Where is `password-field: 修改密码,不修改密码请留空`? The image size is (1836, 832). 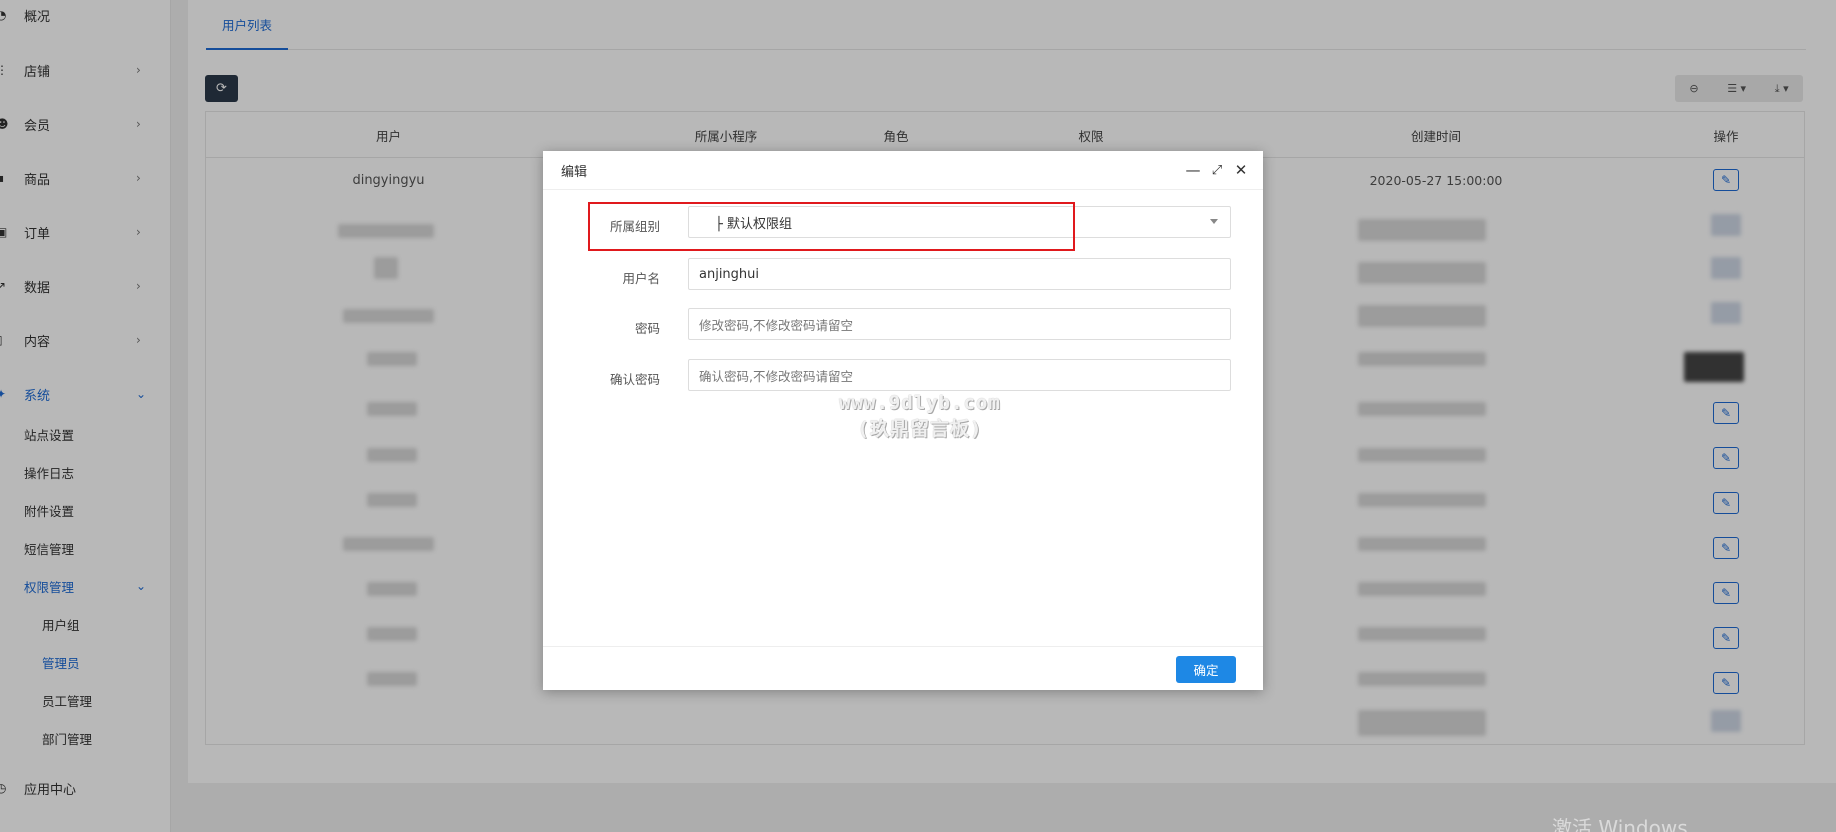 password-field: 修改密码,不修改密码请留空 is located at coordinates (959, 324).